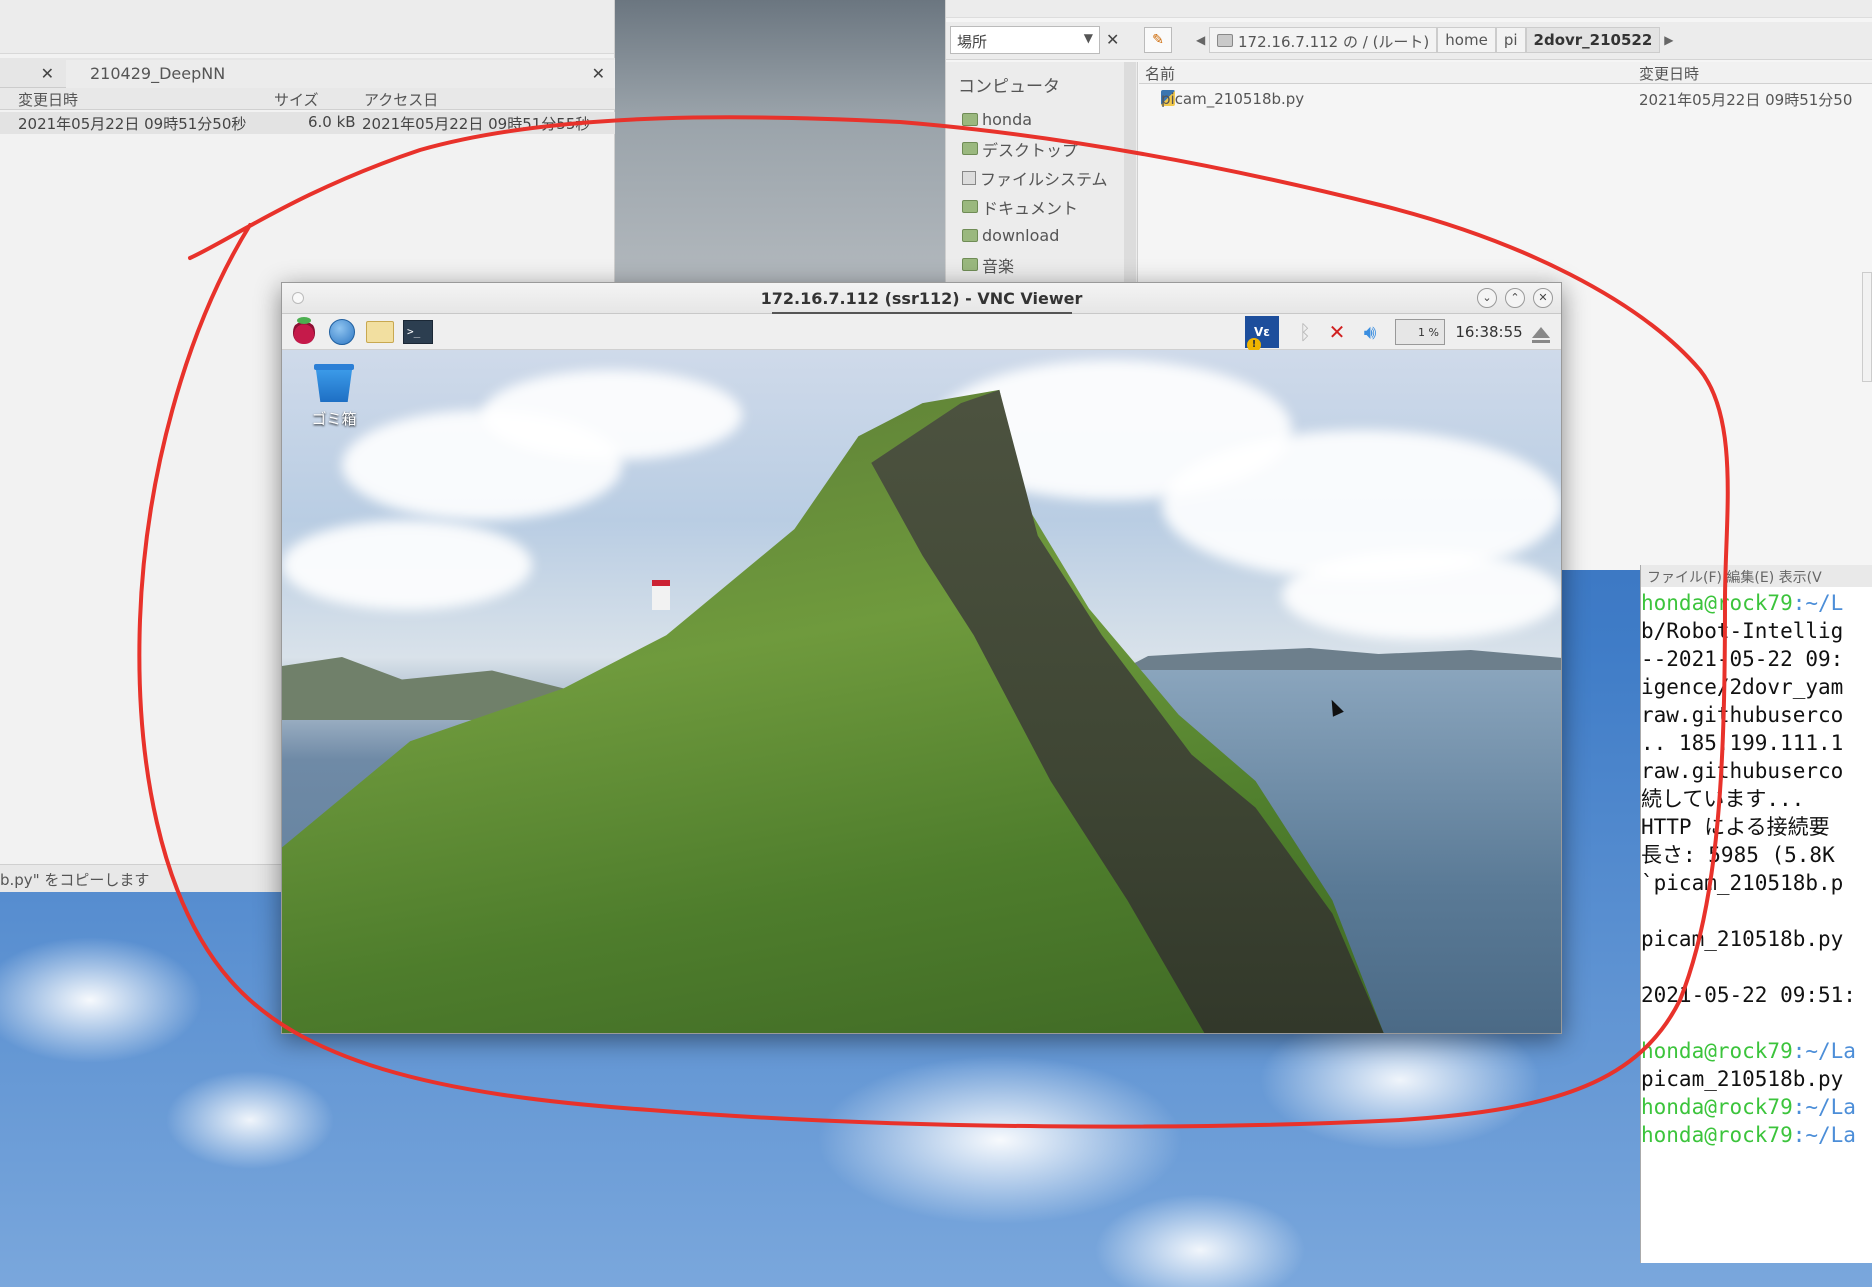 The image size is (1872, 1287). What do you see at coordinates (1742, 659) in the screenshot?
I see `terminal-line: --2021-05-22 09:` at bounding box center [1742, 659].